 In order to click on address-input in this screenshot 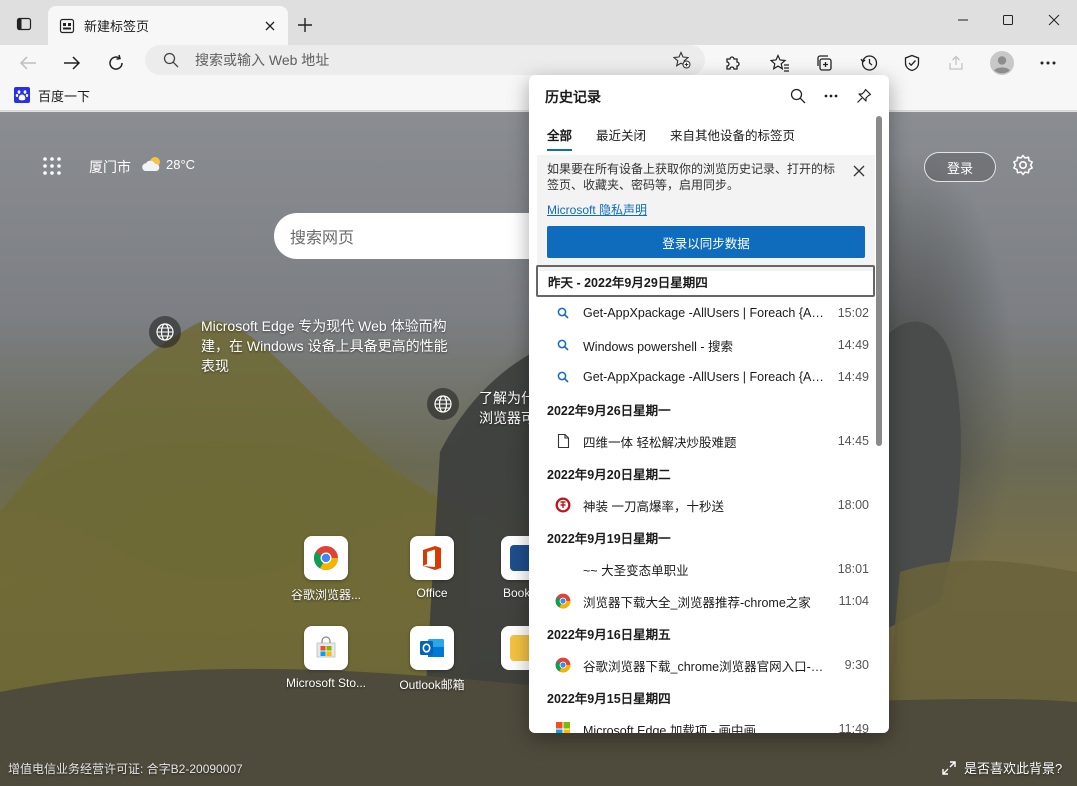, I will do `click(403, 60)`.